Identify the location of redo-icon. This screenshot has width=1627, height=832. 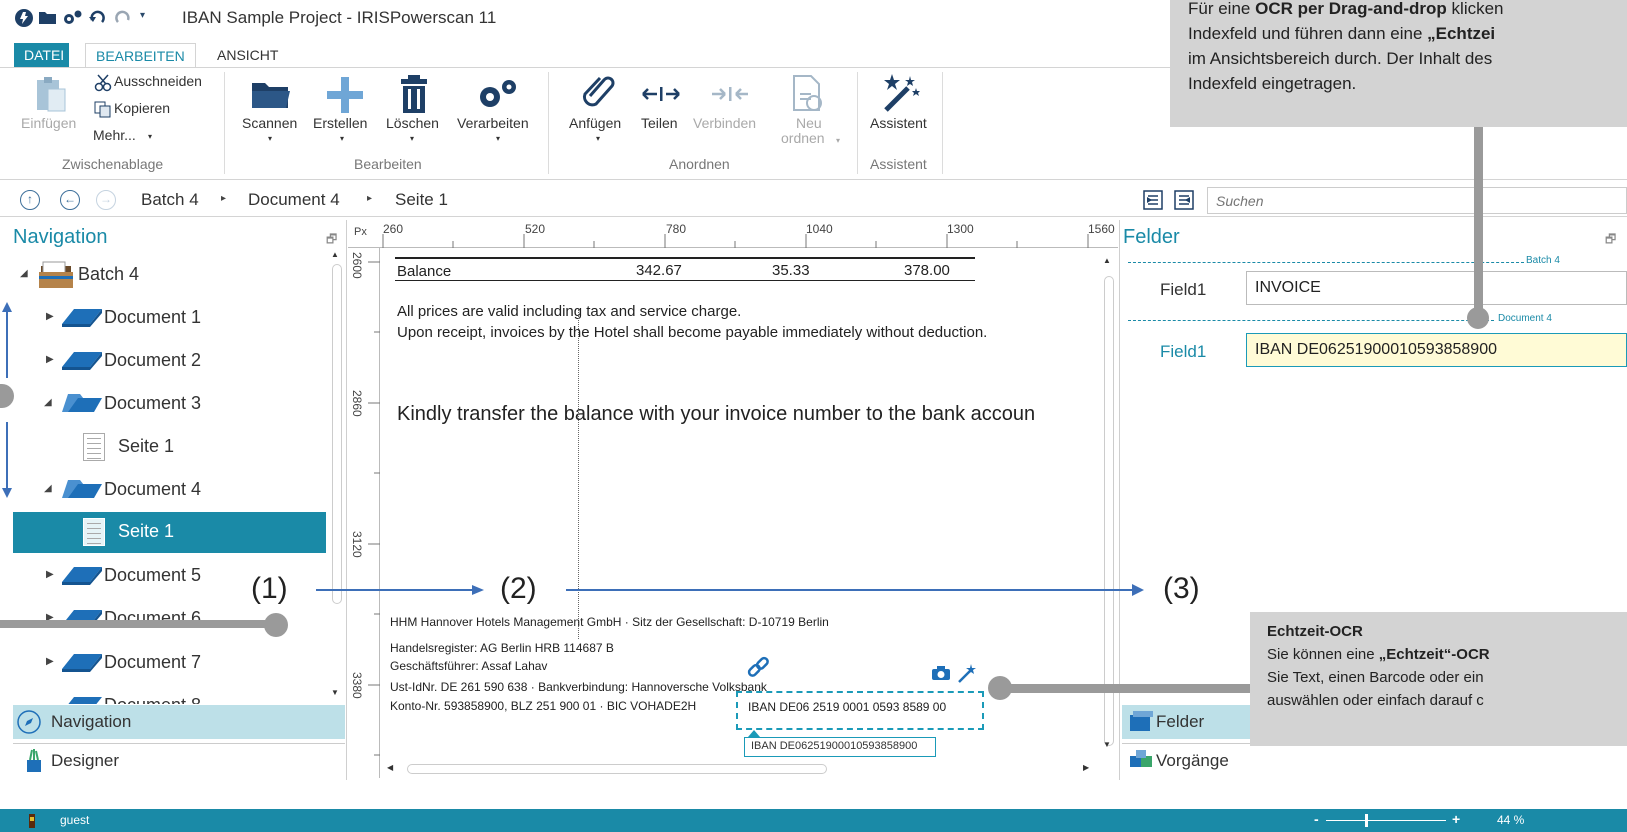
(122, 19).